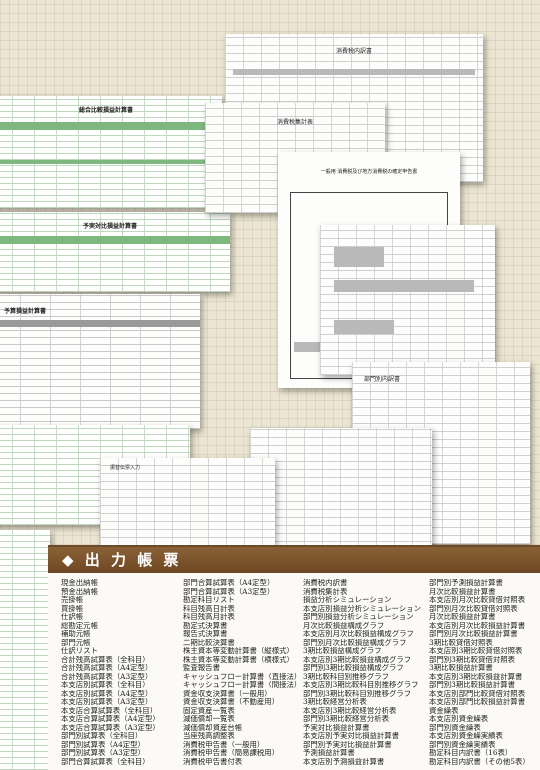 The width and height of the screenshot is (540, 770). Describe the element at coordinates (238, 651) in the screenshot. I see `form-list-item: 株主資本等変動計算書（縦様式）` at that location.